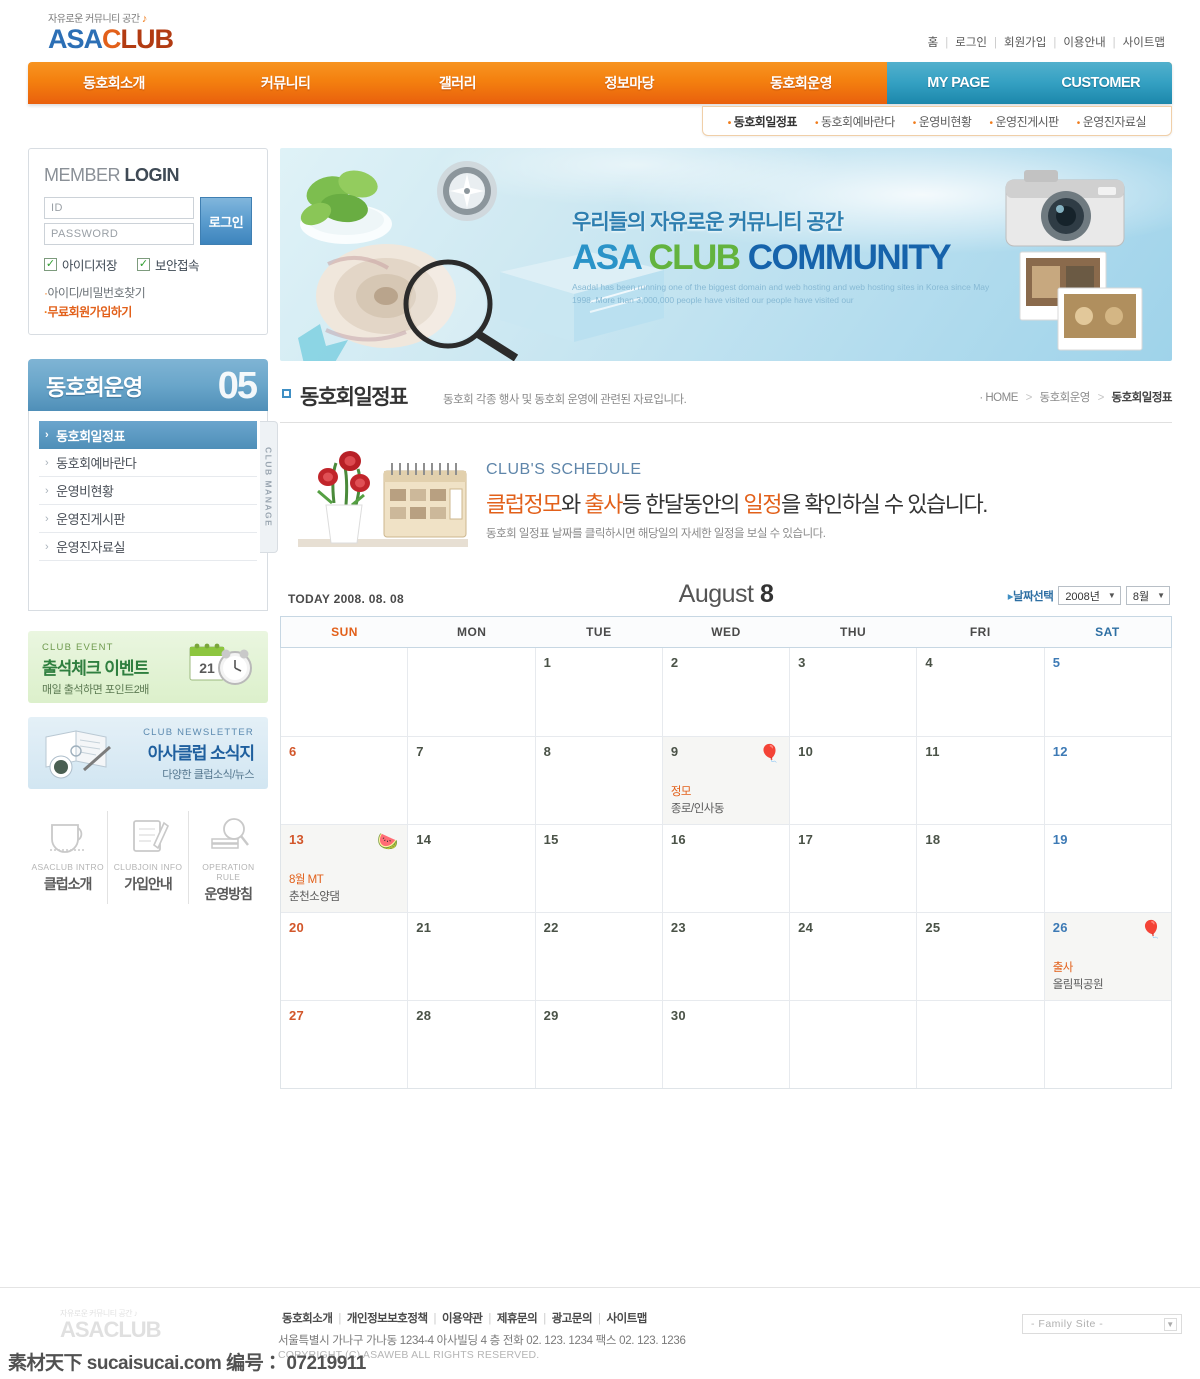  Describe the element at coordinates (1082, 596) in the screenshot. I see `year-select-value: 2008년` at that location.